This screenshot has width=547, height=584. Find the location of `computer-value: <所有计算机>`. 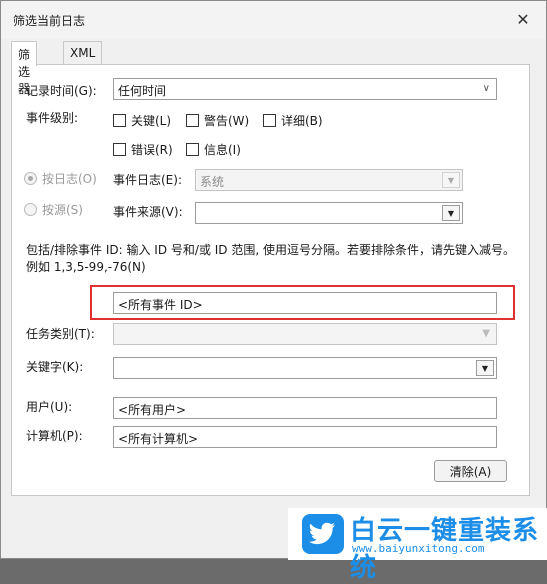

computer-value: <所有计算机> is located at coordinates (158, 439).